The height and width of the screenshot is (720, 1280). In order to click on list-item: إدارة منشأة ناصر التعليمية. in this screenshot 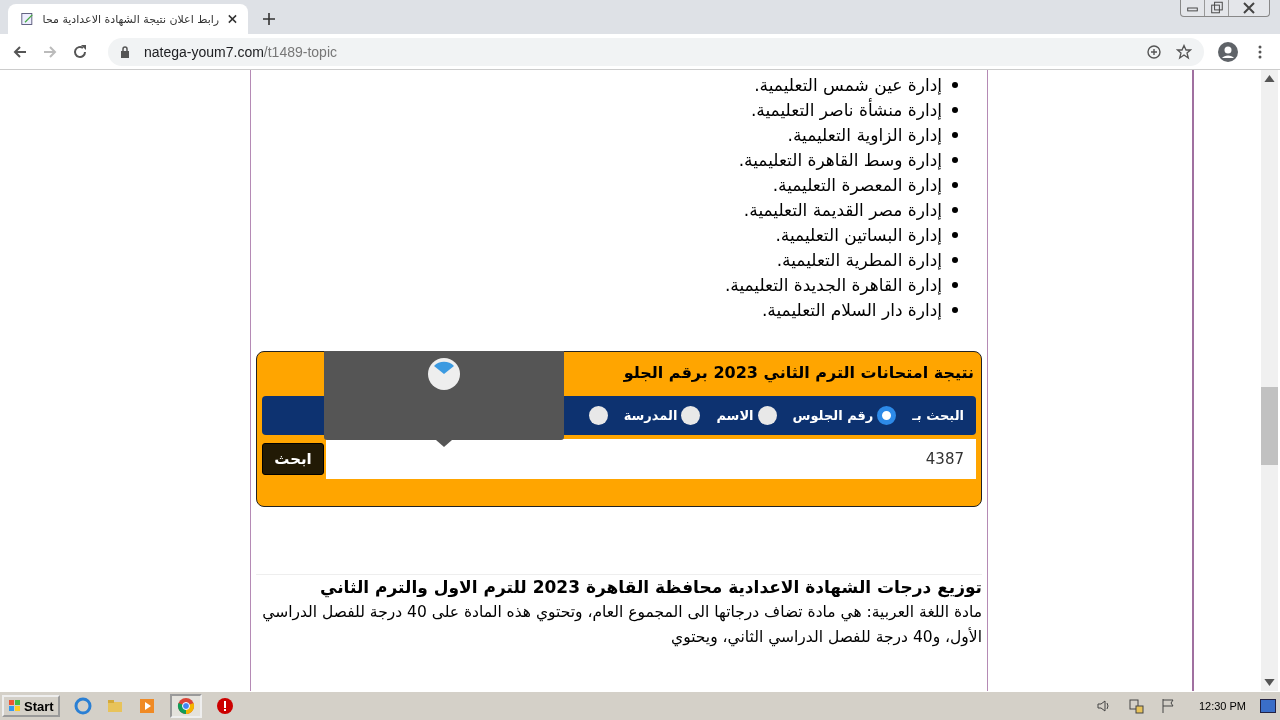, I will do `click(846, 109)`.